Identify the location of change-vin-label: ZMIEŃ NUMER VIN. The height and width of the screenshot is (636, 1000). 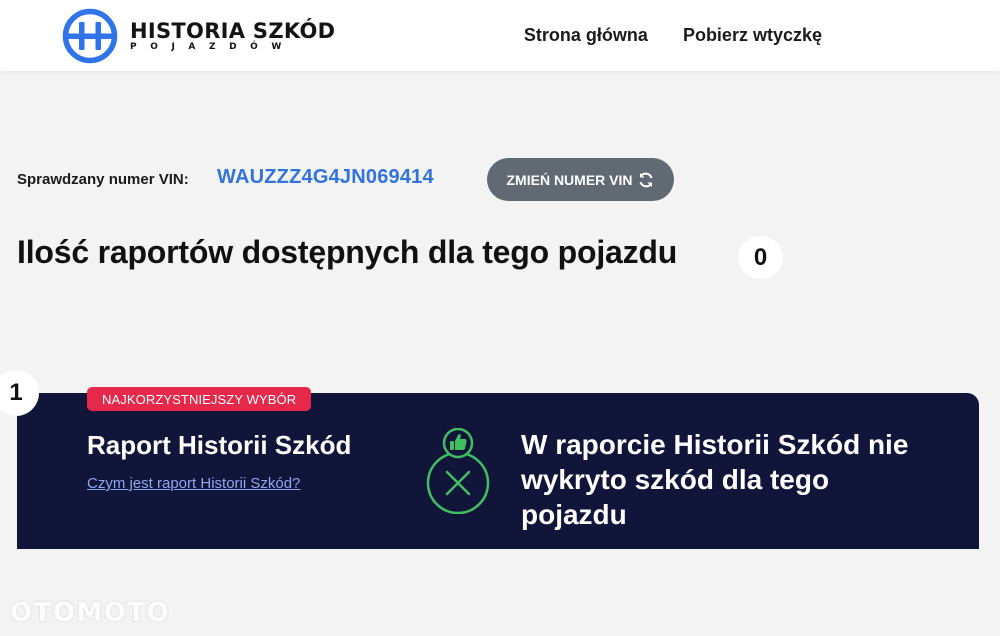
(569, 179).